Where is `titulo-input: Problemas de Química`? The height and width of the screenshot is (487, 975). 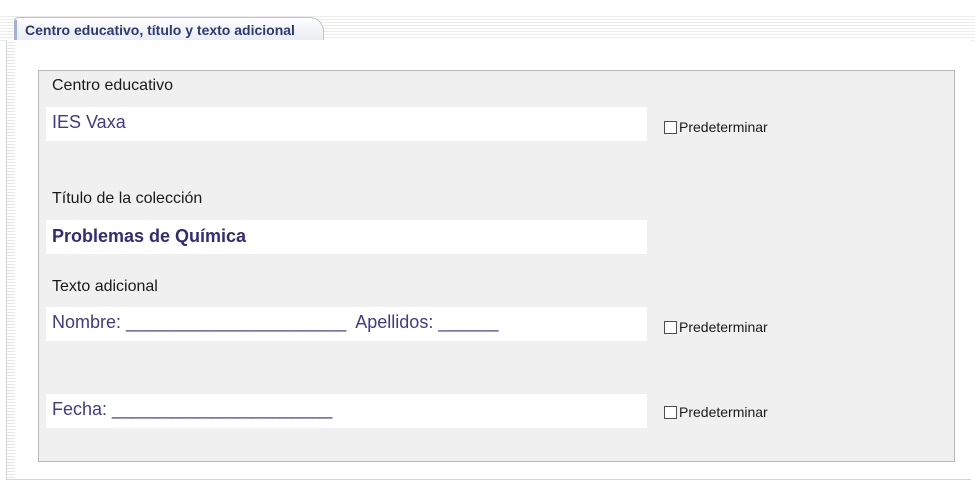
titulo-input: Problemas de Química is located at coordinates (346, 237).